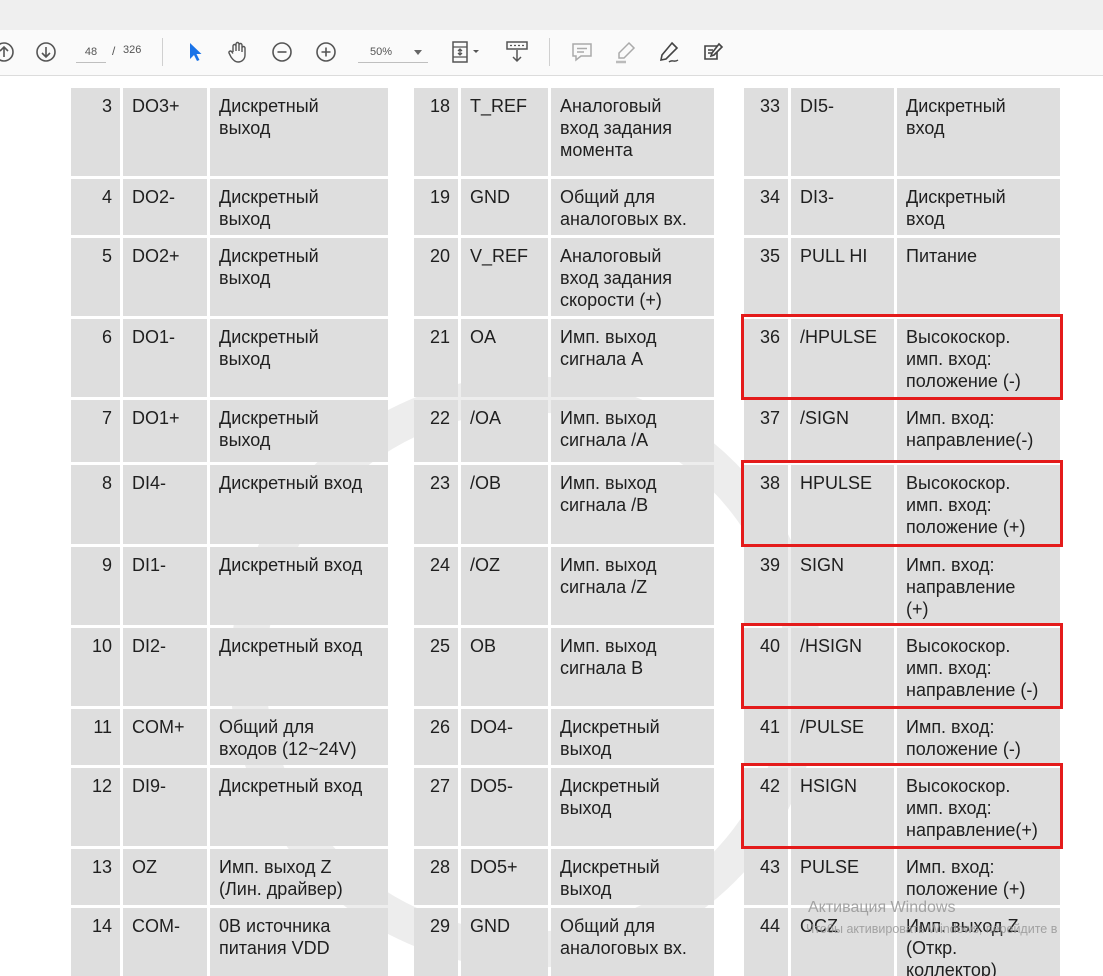  Describe the element at coordinates (978, 277) in the screenshot. I see `description-cell: Питание` at that location.